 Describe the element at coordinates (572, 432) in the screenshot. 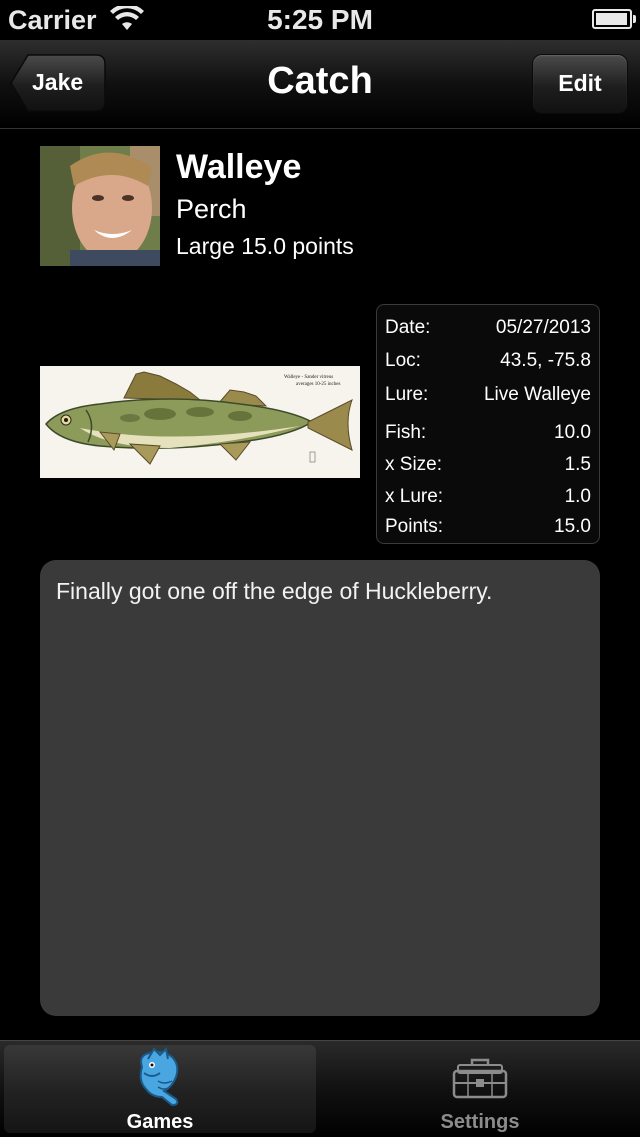

I see `stat-value: 10.0` at that location.